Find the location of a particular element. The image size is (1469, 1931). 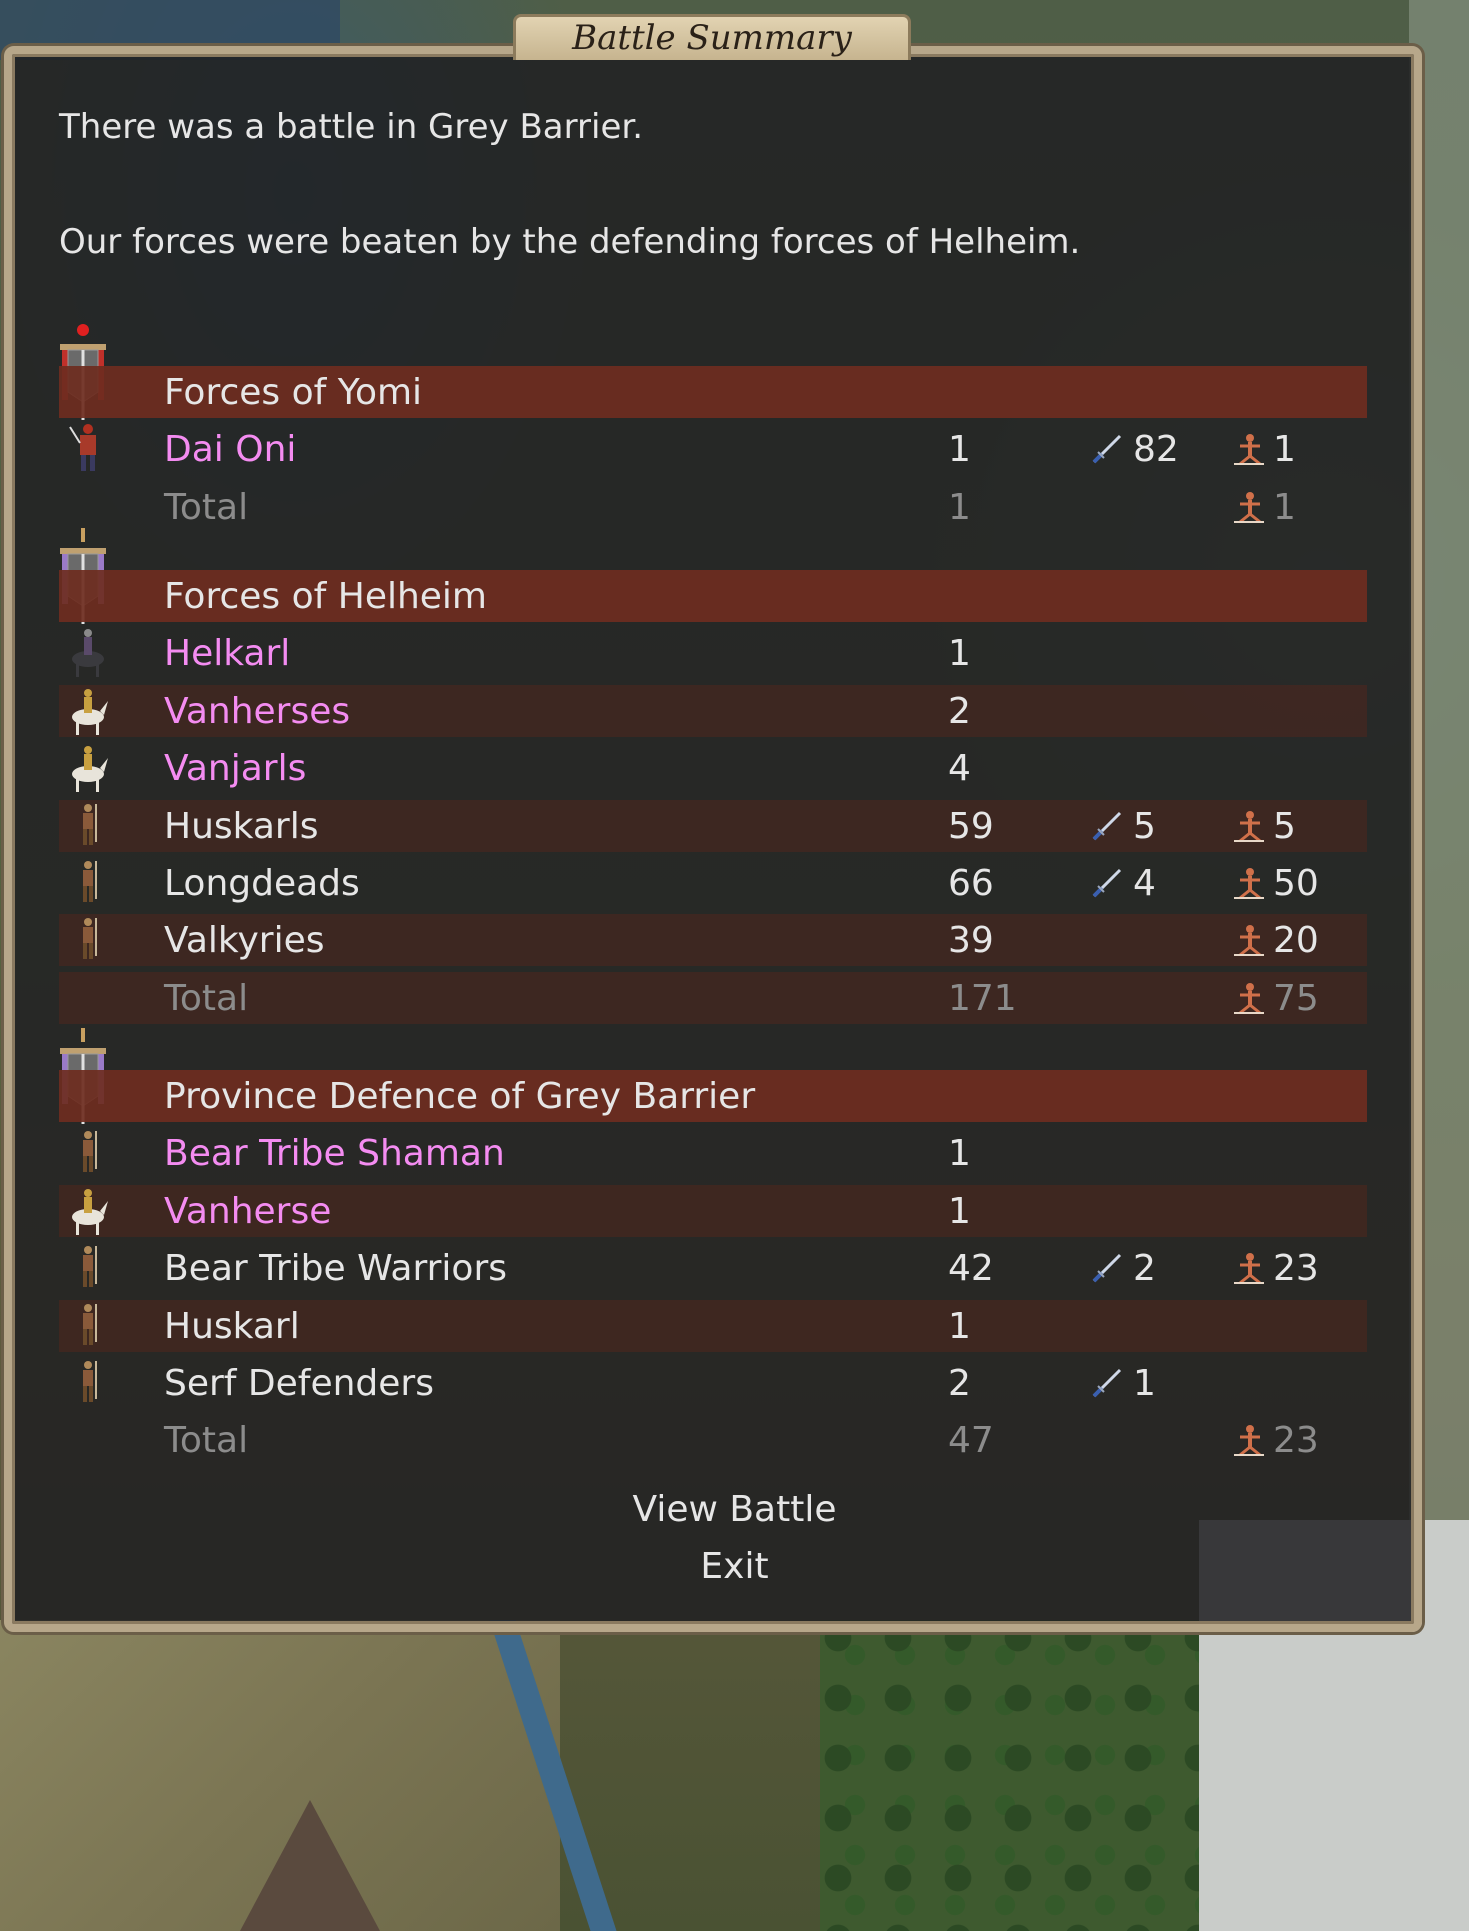

unit-name: Serf Defenders is located at coordinates (299, 1384).